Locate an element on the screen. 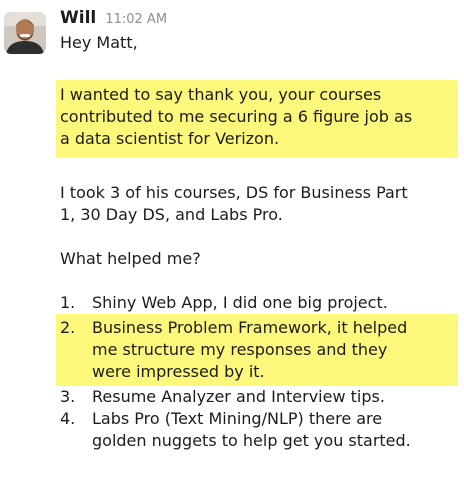 This screenshot has height=489, width=464. list-number: 4. is located at coordinates (68, 418).